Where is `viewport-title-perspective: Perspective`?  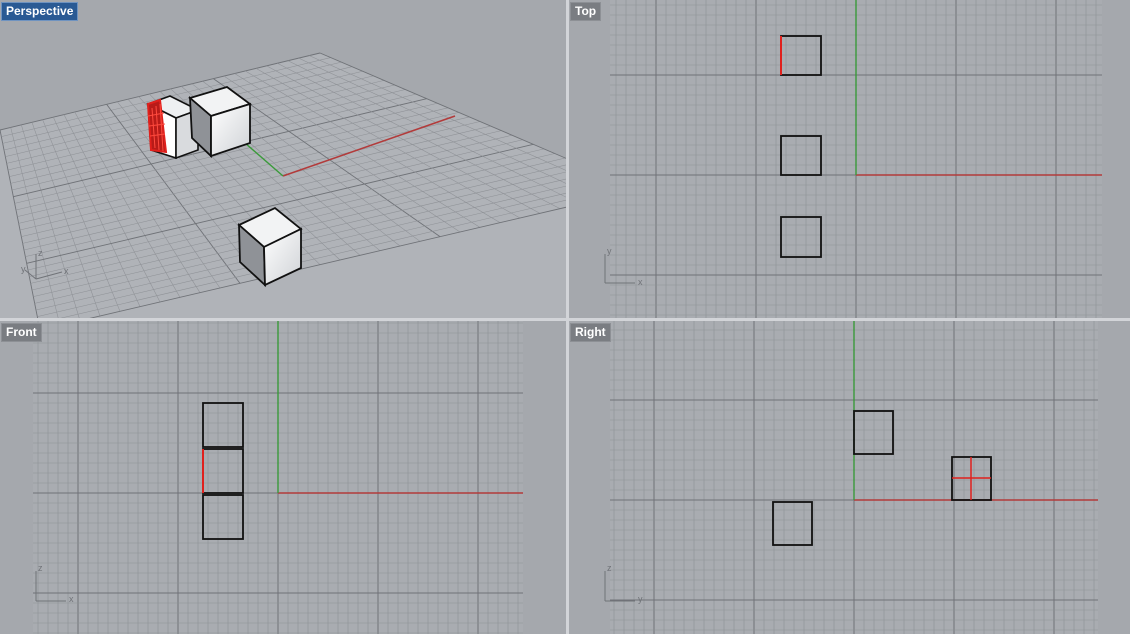 viewport-title-perspective: Perspective is located at coordinates (40, 11).